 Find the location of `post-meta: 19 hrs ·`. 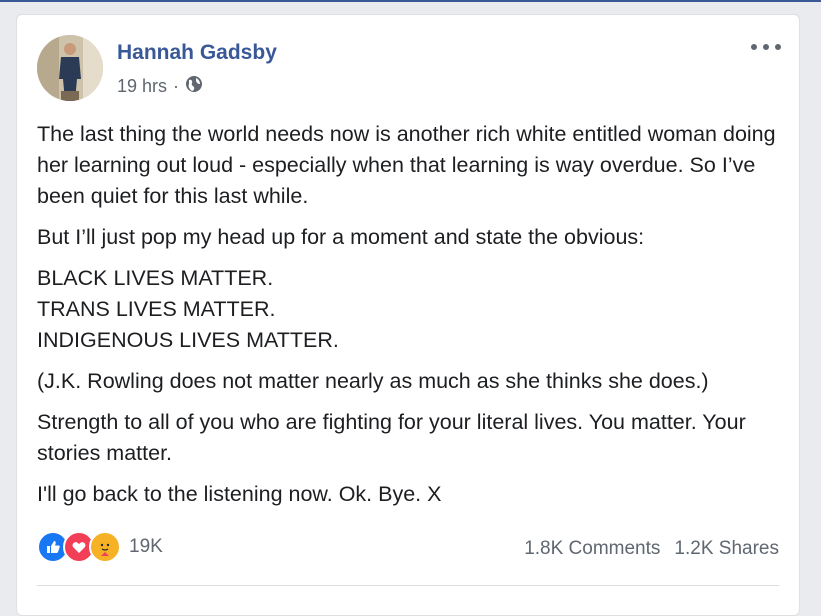

post-meta: 19 hrs · is located at coordinates (160, 86).